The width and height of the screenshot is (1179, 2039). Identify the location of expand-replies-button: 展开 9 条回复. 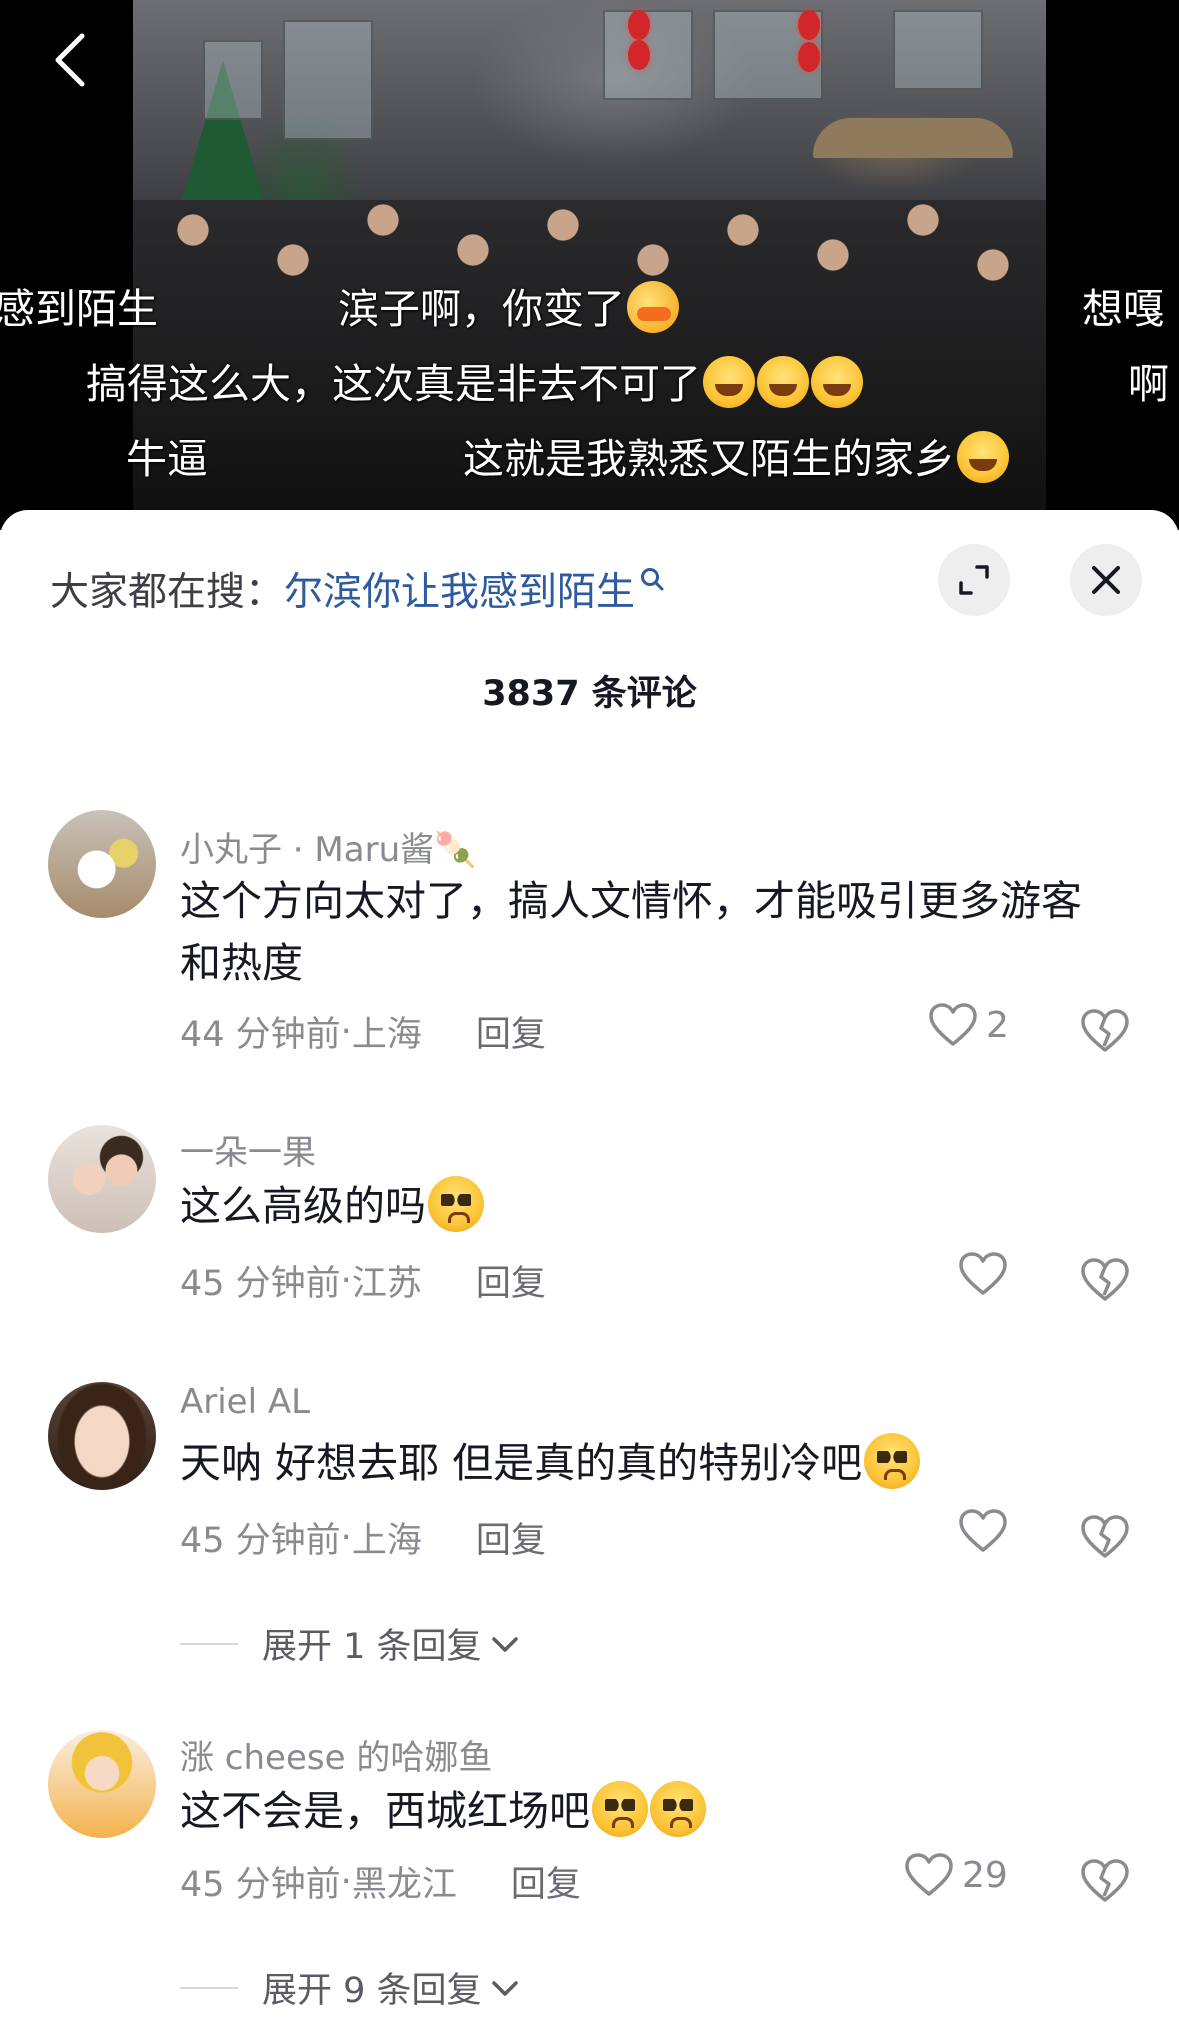
(351, 1987).